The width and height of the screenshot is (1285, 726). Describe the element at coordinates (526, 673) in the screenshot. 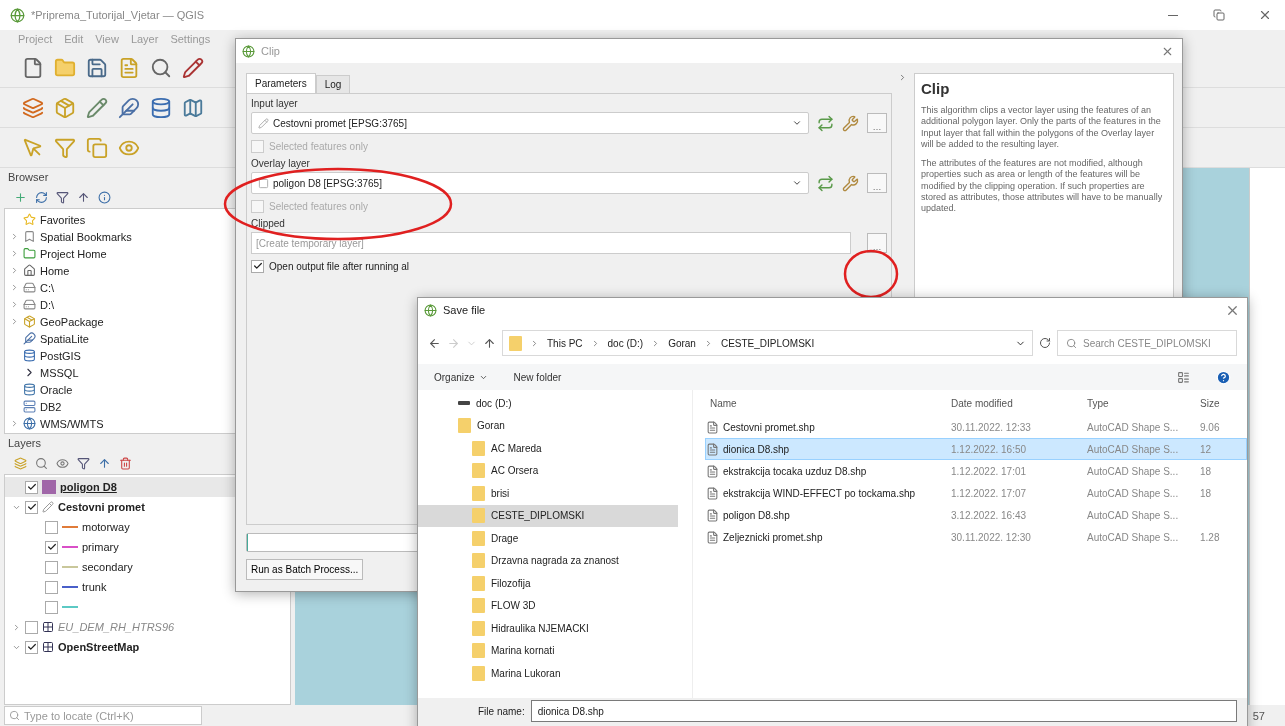

I see `folder-name: Marina Lukoran` at that location.